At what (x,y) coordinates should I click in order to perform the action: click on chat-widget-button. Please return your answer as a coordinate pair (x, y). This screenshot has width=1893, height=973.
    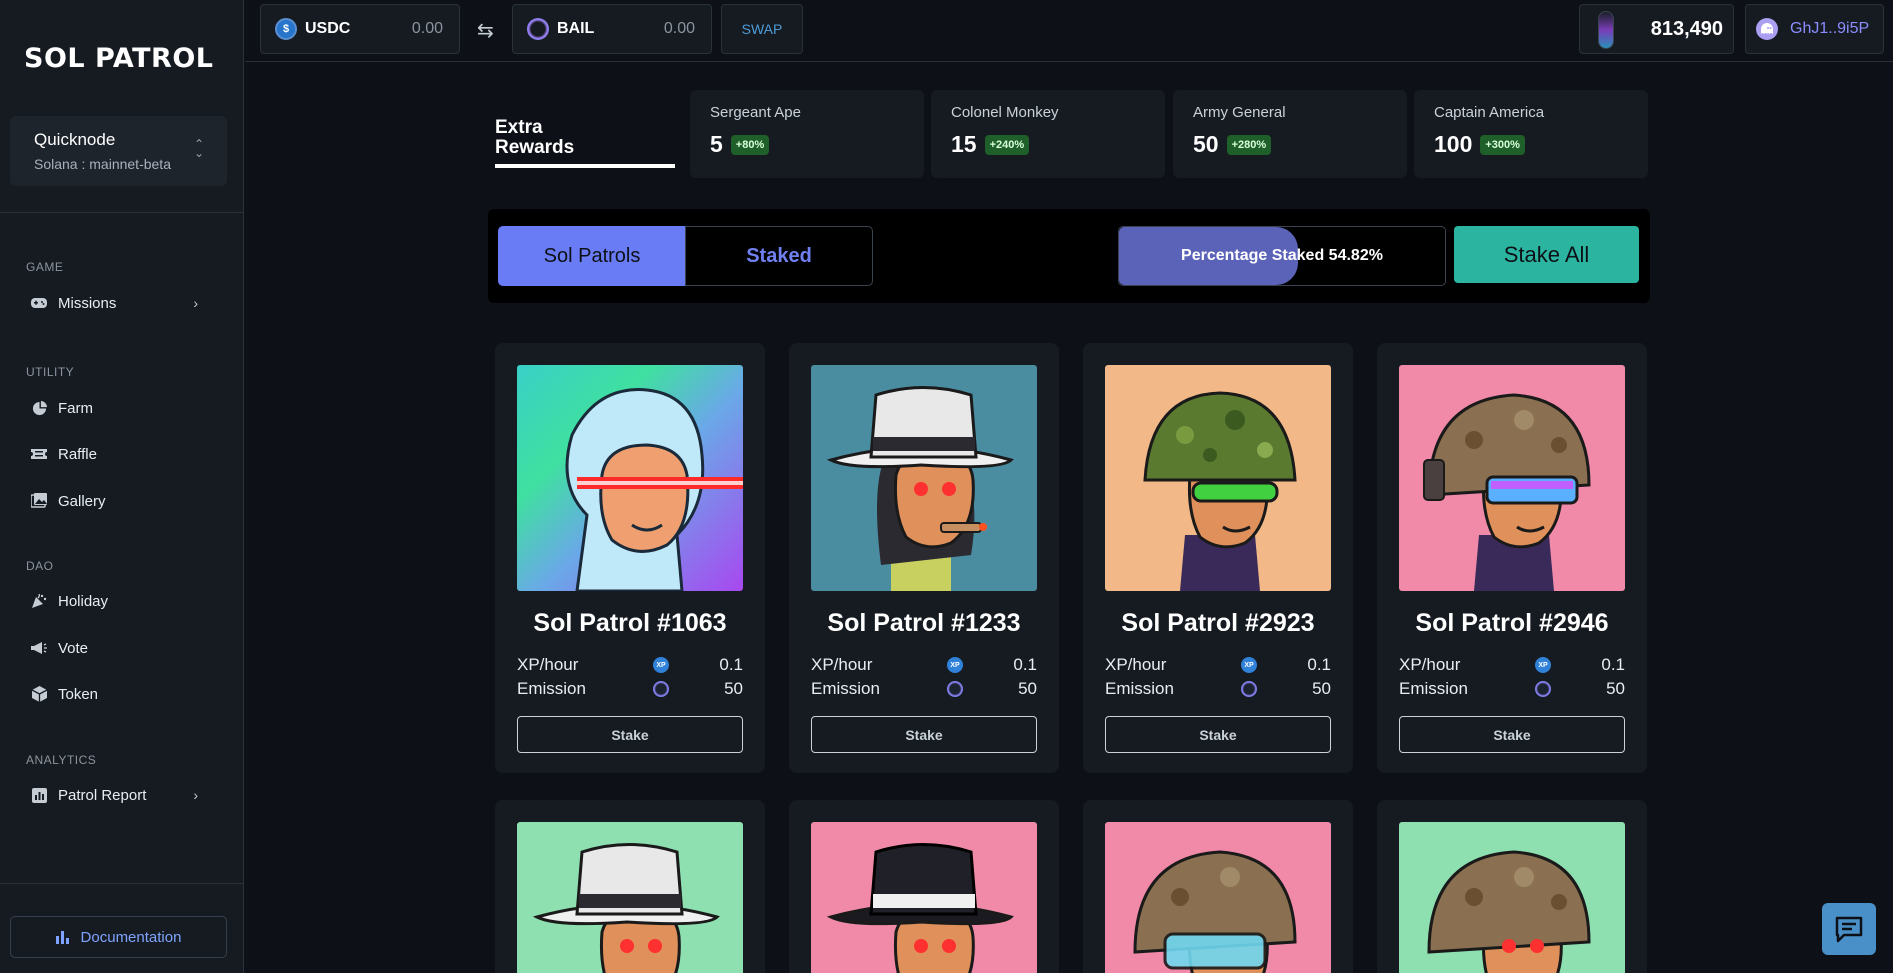
    Looking at the image, I should click on (1849, 929).